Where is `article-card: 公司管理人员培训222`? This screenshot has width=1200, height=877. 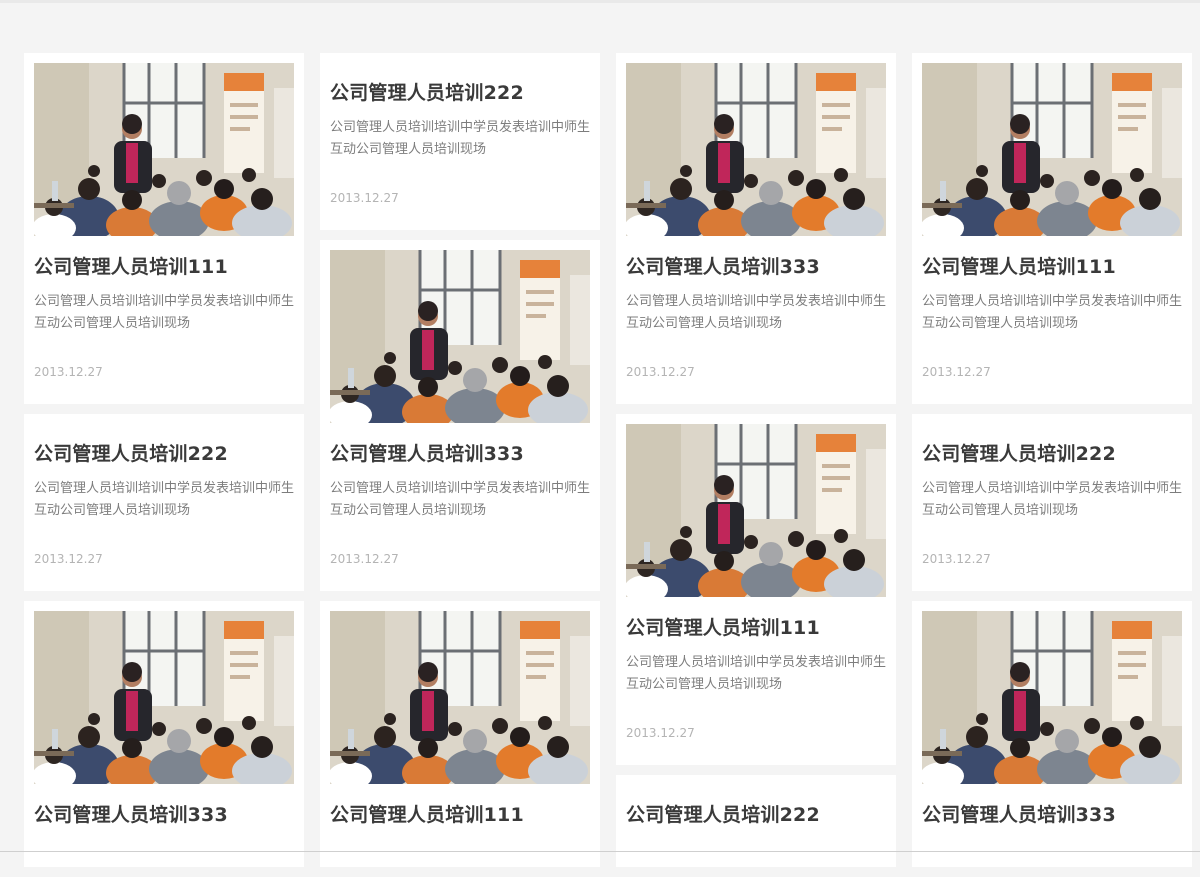 article-card: 公司管理人员培训222 is located at coordinates (756, 821).